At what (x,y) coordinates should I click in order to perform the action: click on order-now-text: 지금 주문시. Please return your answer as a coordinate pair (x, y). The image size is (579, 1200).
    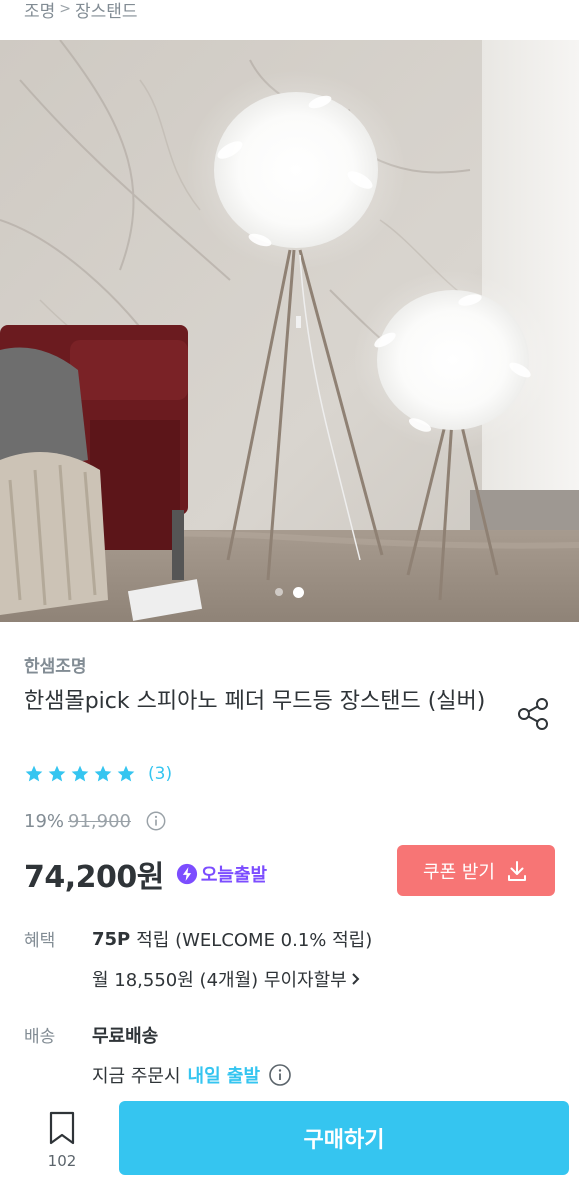
    Looking at the image, I should click on (136, 1076).